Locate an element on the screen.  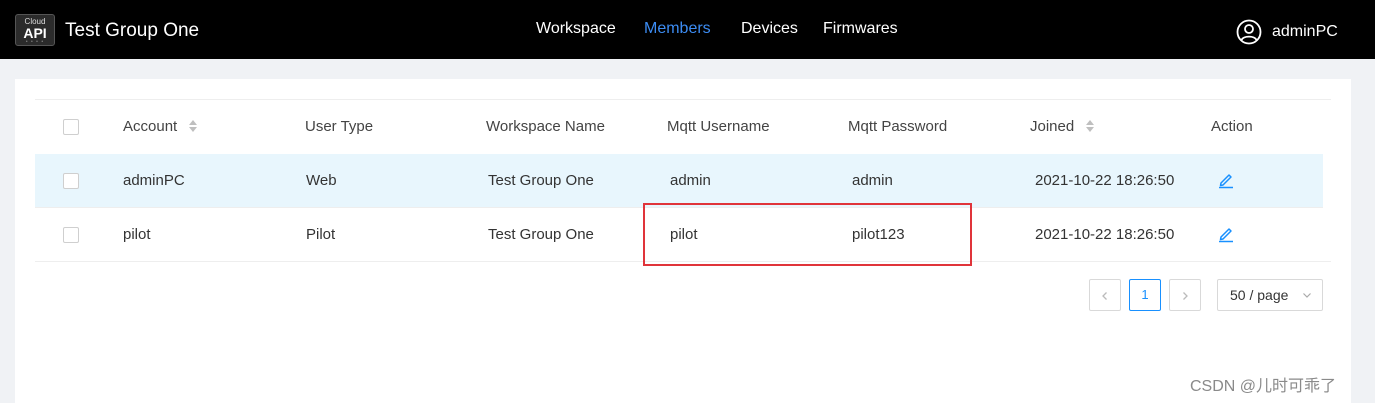
cell-mqtt-username: admin is located at coordinates (690, 180).